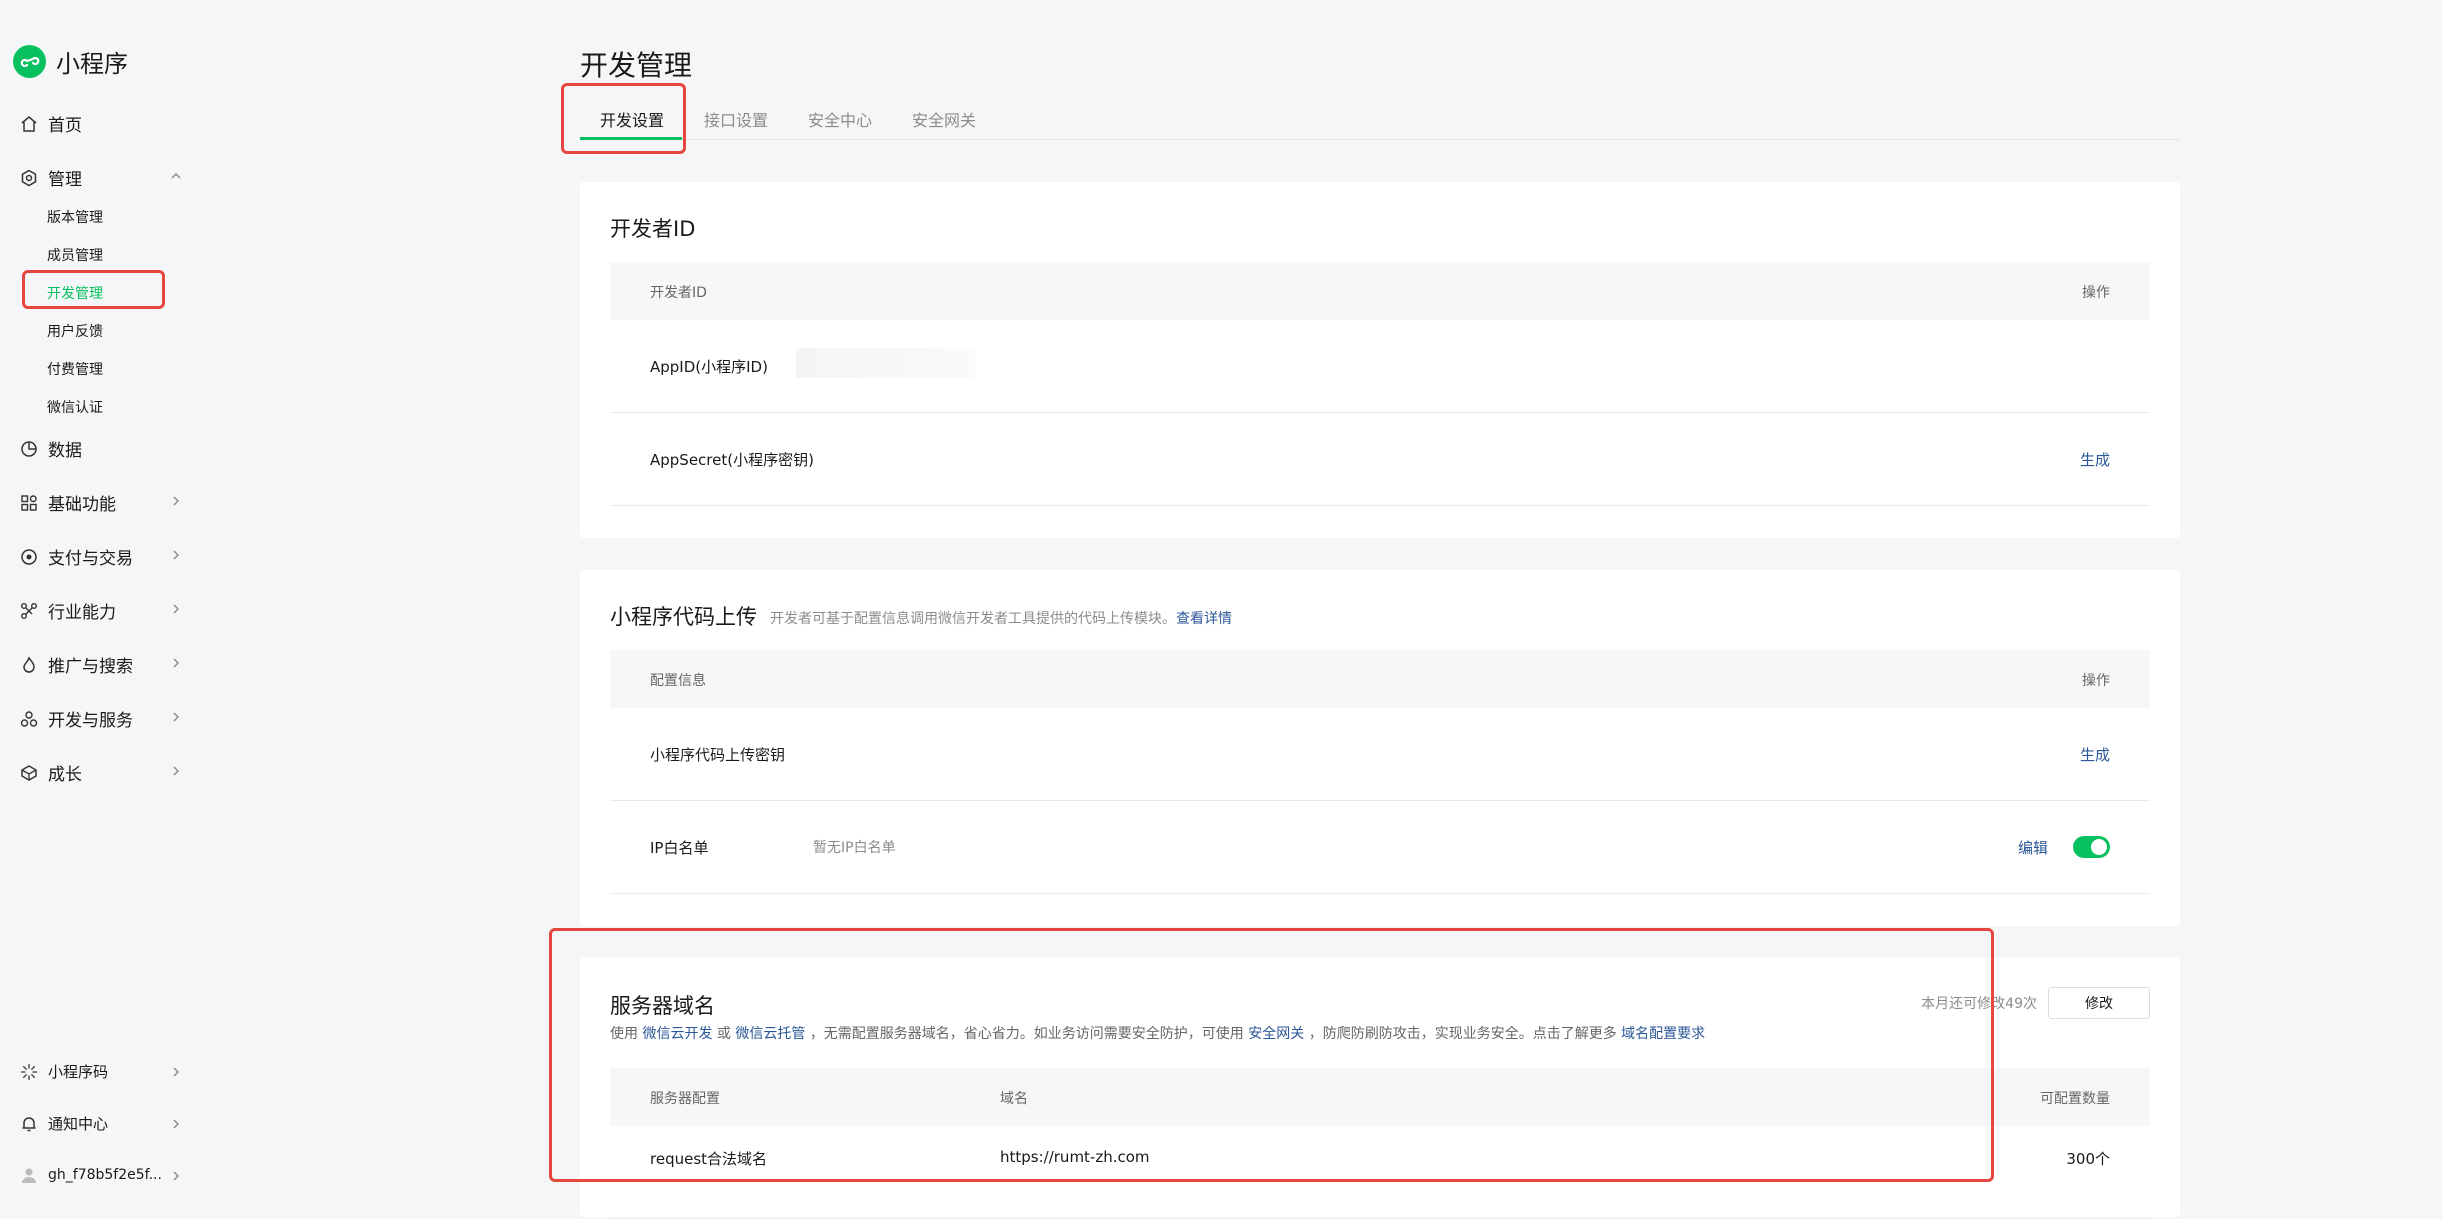 This screenshot has width=2442, height=1219. Describe the element at coordinates (678, 293) in the screenshot. I see `col-developer-id: 开发者ID` at that location.